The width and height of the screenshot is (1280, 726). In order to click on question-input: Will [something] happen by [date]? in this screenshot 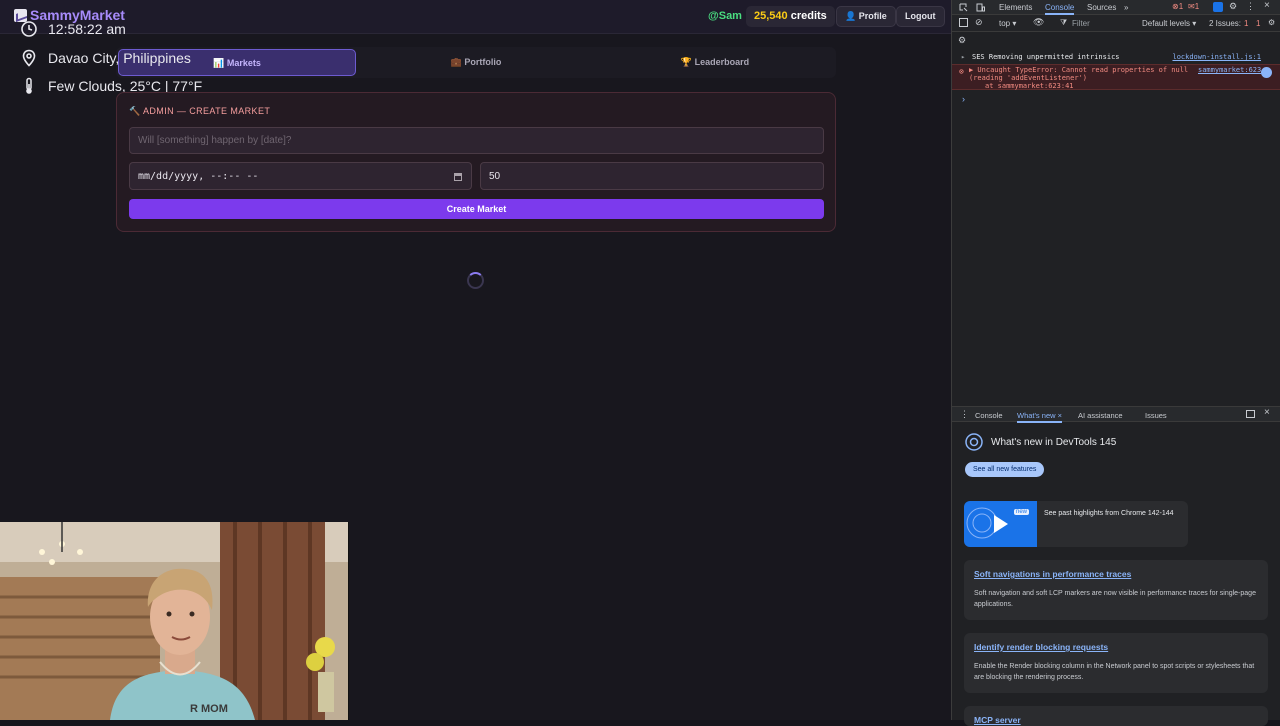, I will do `click(476, 140)`.